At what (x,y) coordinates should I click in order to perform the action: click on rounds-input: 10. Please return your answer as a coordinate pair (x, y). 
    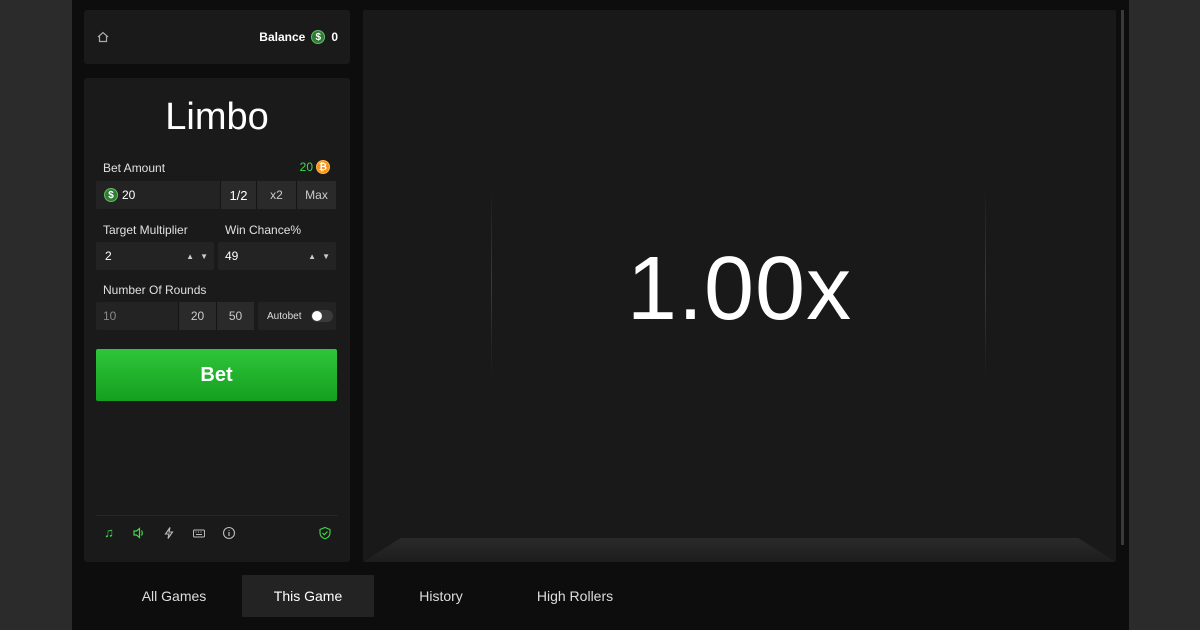
    Looking at the image, I should click on (137, 316).